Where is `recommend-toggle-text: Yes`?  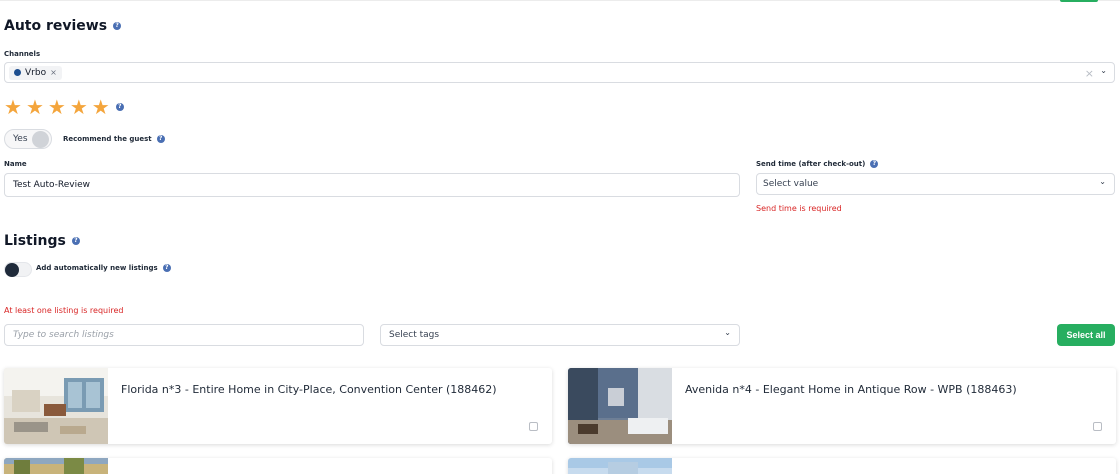
recommend-toggle-text: Yes is located at coordinates (20, 139).